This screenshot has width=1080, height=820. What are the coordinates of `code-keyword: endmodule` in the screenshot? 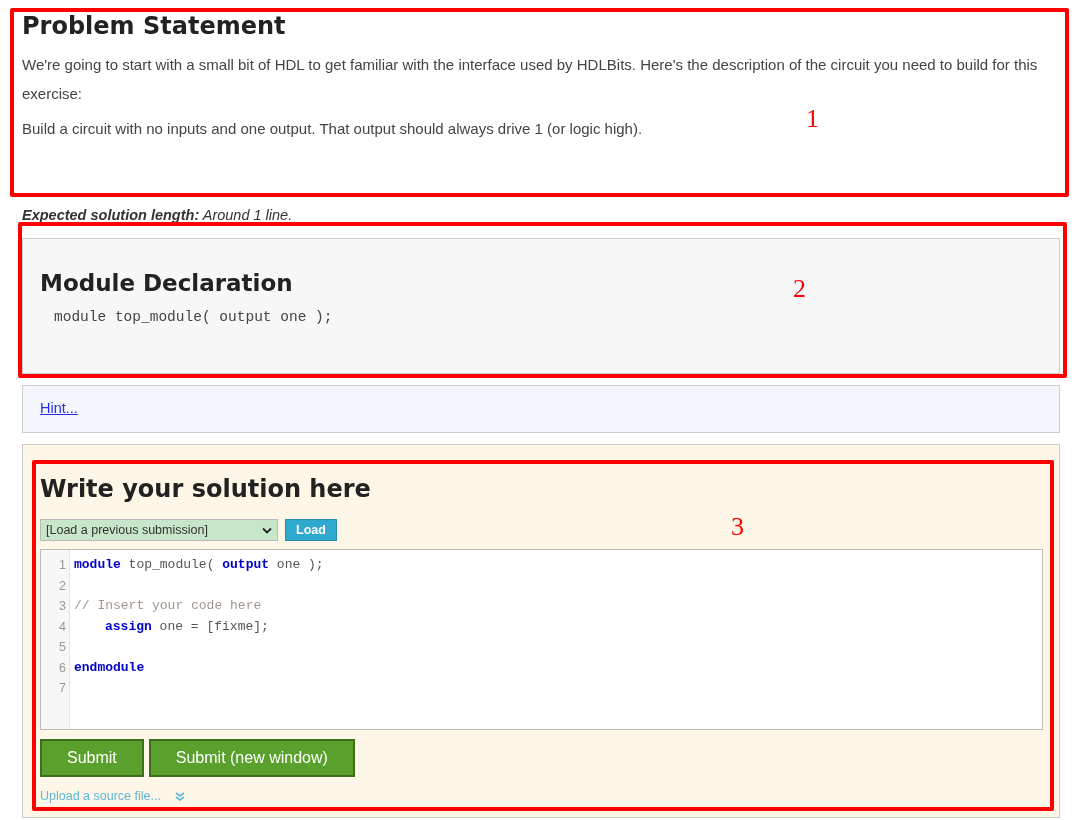 It's located at (109, 667).